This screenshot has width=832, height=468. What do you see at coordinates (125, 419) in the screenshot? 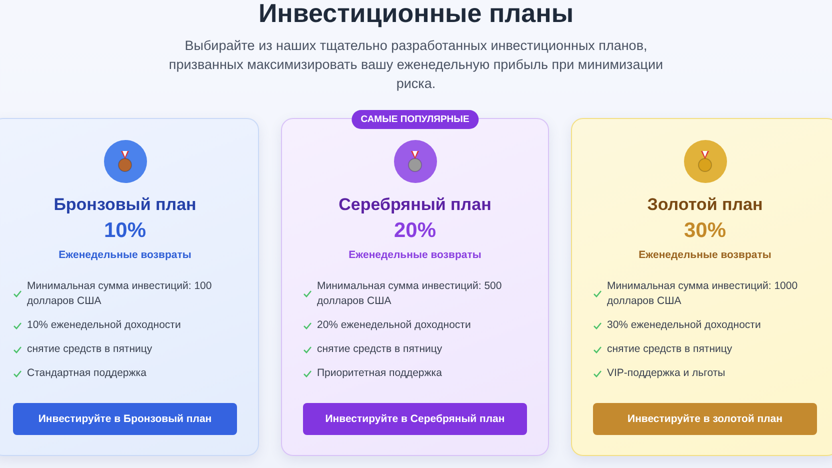
I see `invest-button: Инвестируйте в Бронзовый план` at bounding box center [125, 419].